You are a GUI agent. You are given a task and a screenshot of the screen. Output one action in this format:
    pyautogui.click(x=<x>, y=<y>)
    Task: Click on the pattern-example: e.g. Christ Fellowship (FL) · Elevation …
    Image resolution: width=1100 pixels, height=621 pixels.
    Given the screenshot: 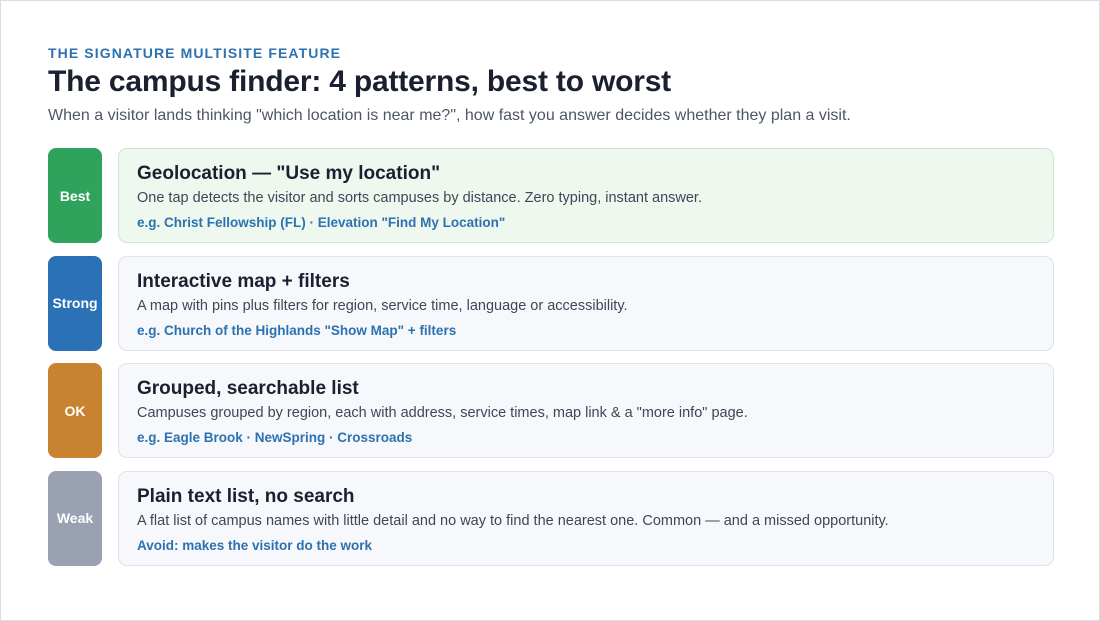 What is the action you would take?
    pyautogui.click(x=321, y=222)
    